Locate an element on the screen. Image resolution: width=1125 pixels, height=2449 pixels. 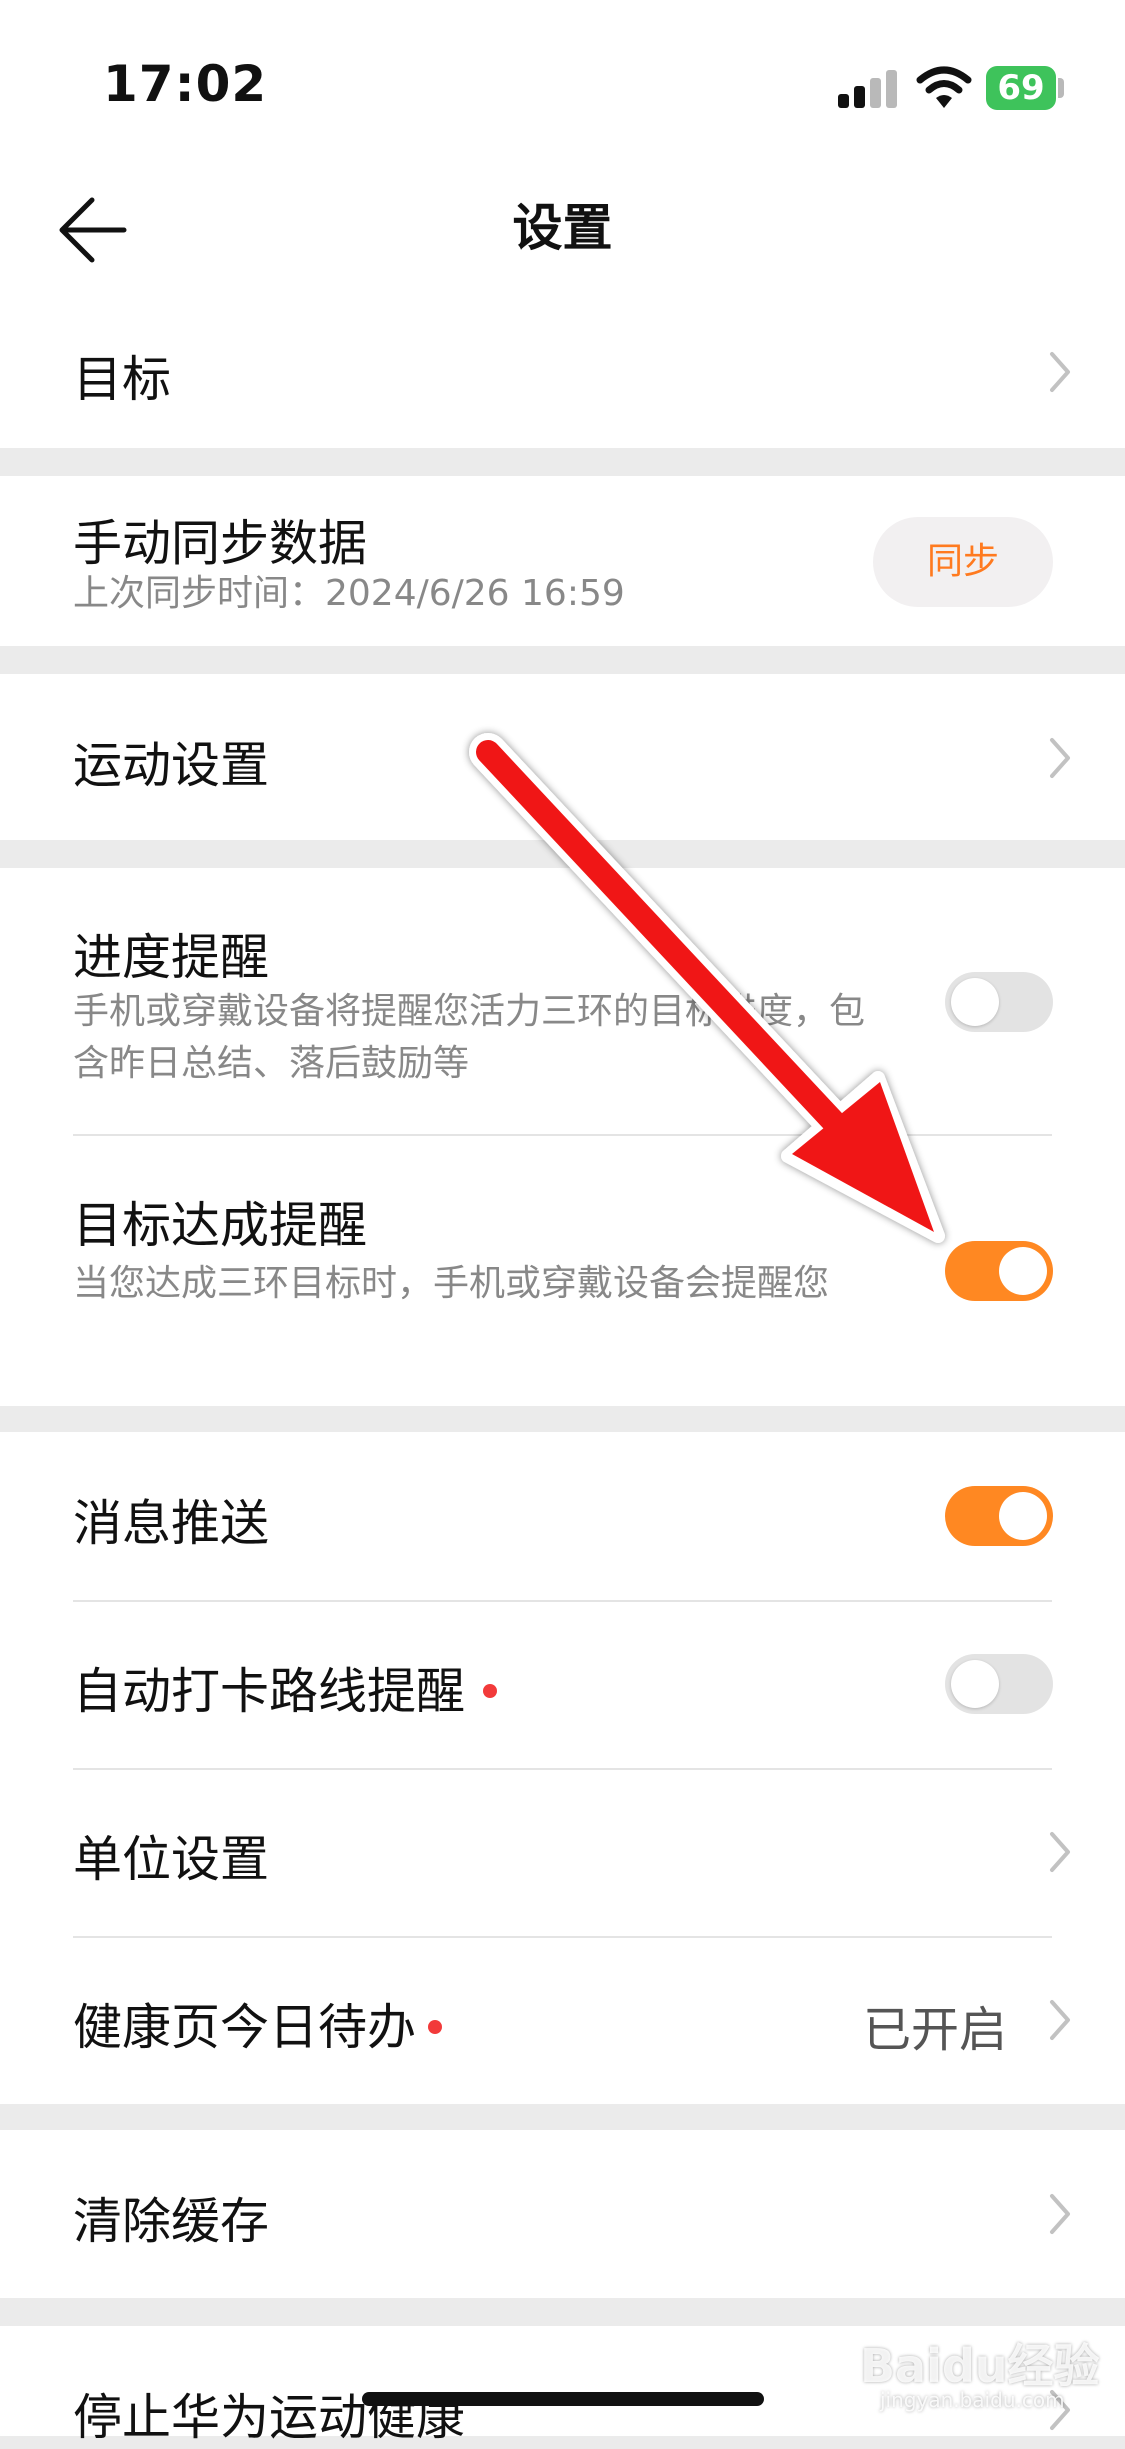
goal-reminder-label: 目标达成提醒 is located at coordinates (220, 1225).